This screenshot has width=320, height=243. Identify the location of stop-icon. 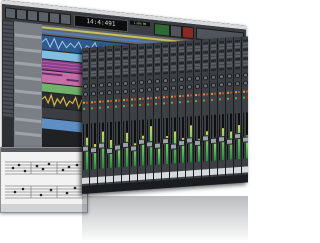
(176, 31).